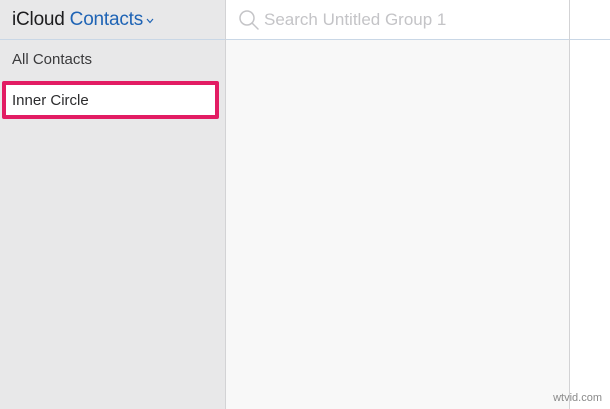 Image resolution: width=610 pixels, height=409 pixels. I want to click on detail-header, so click(590, 20).